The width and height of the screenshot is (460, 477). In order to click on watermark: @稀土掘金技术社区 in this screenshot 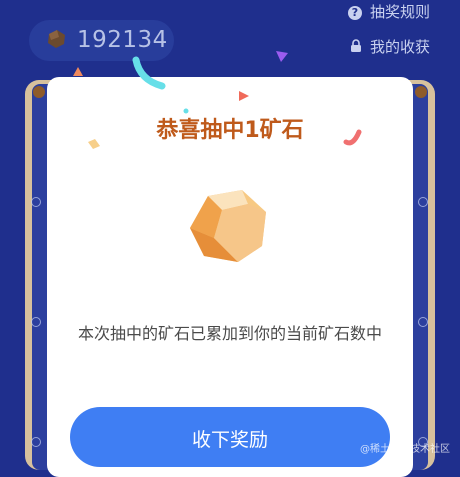, I will do `click(405, 449)`.